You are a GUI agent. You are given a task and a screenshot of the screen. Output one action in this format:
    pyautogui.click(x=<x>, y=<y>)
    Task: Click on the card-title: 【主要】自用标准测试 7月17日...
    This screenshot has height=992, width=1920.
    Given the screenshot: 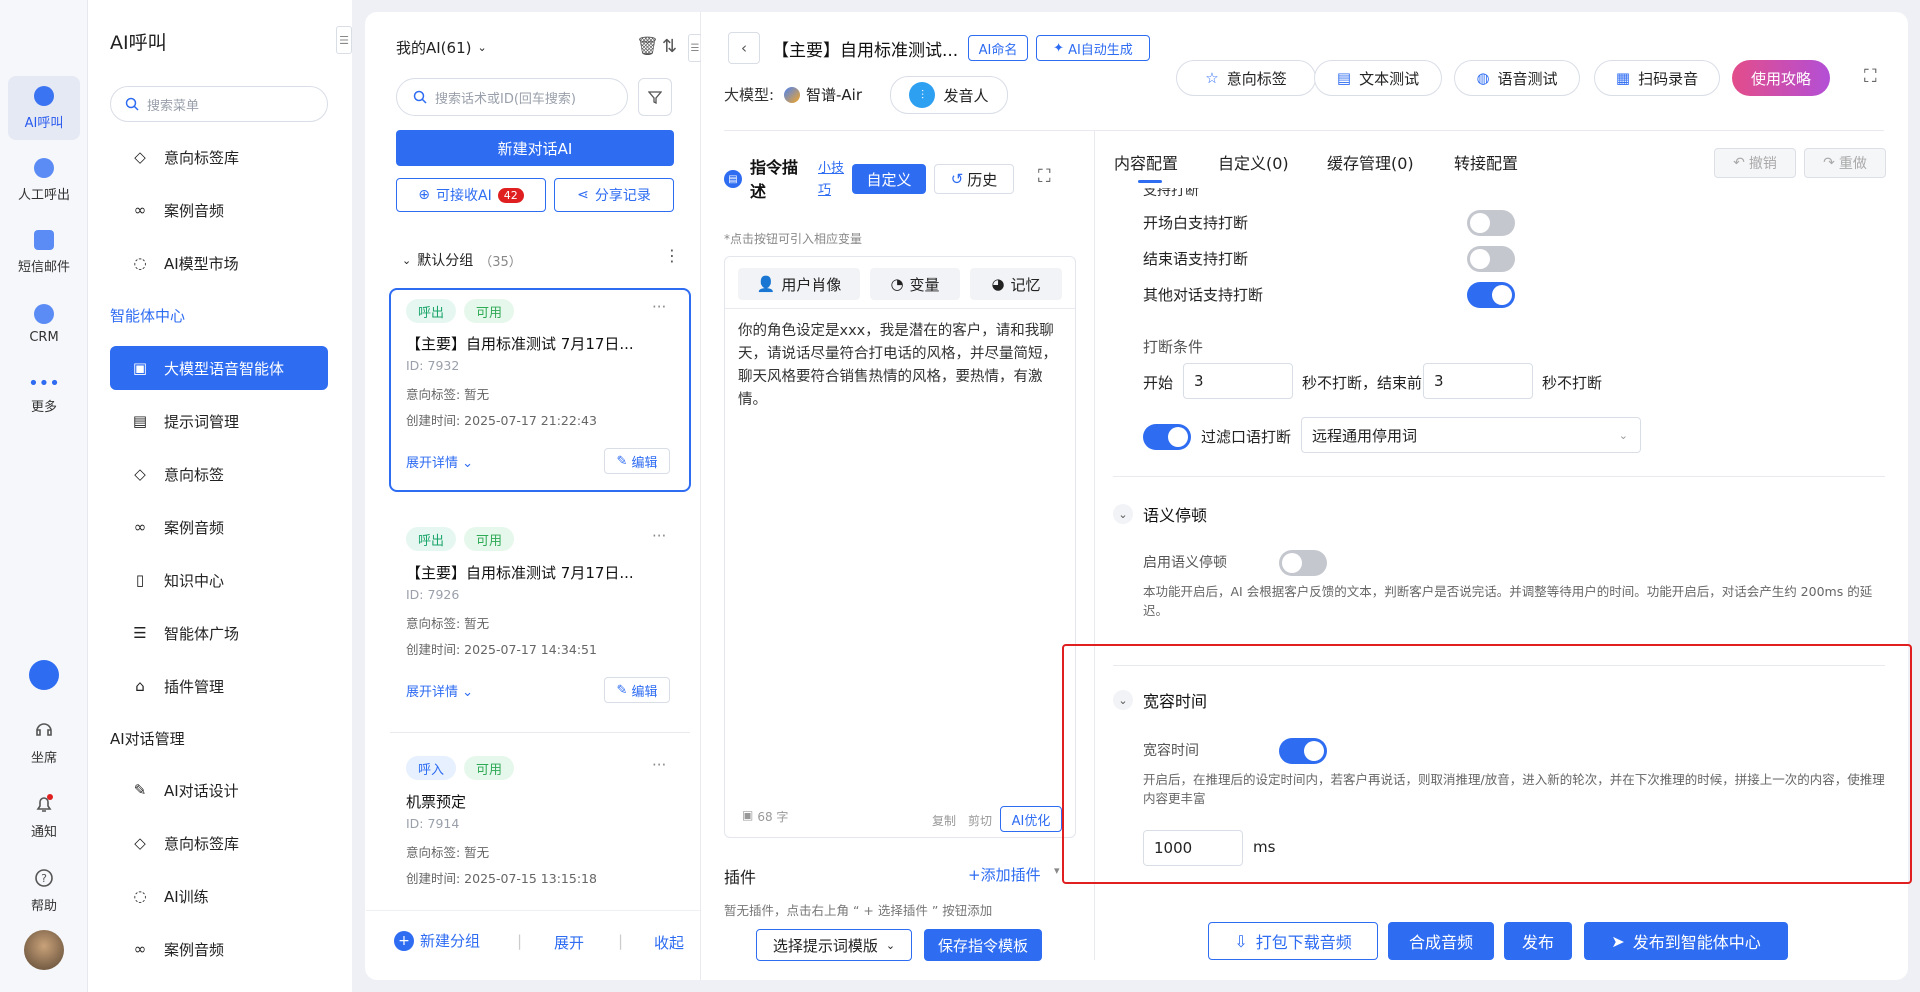 What is the action you would take?
    pyautogui.click(x=520, y=572)
    